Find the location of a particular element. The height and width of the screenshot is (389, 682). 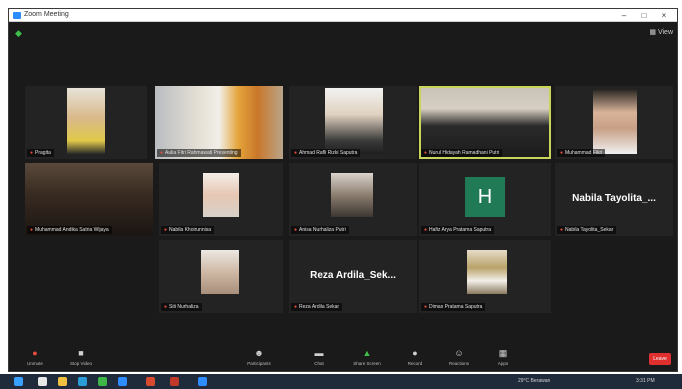

participant-name: ● Muhammad Fikri is located at coordinates (581, 153).